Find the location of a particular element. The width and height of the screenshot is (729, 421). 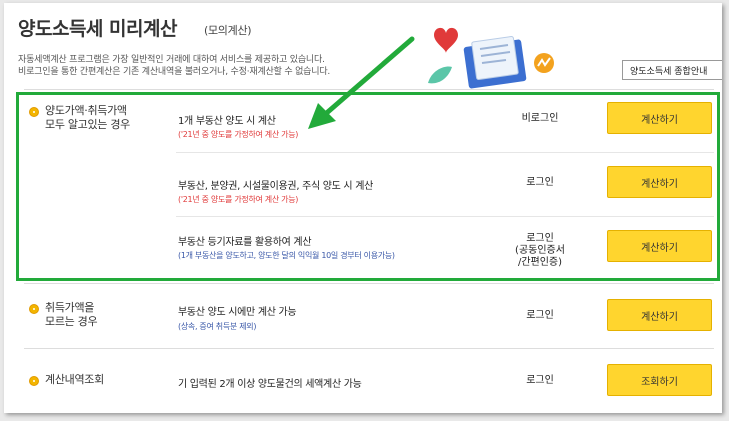

page-title: 양도소득세 미리계산 is located at coordinates (97, 29).